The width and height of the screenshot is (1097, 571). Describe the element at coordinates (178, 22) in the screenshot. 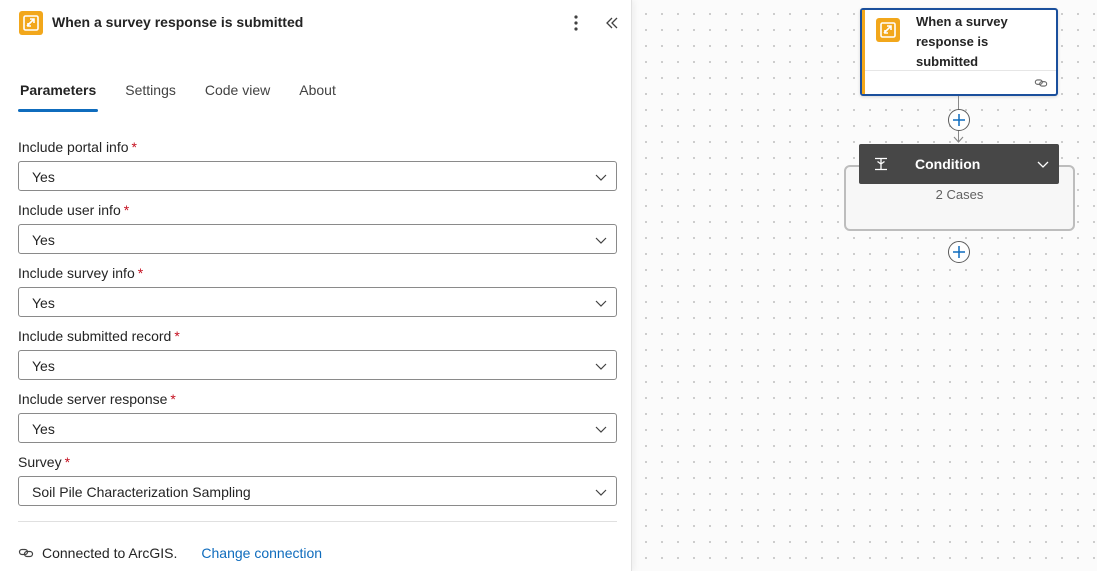

I see `panel-title: When a survey response is submitted` at that location.